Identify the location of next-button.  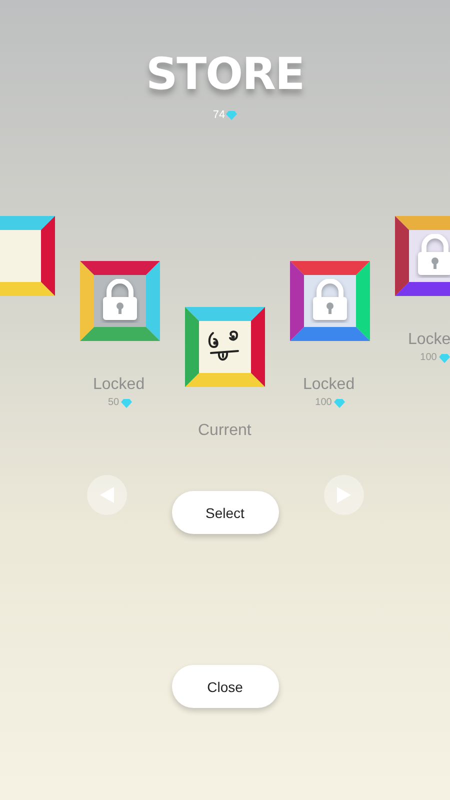
(344, 495).